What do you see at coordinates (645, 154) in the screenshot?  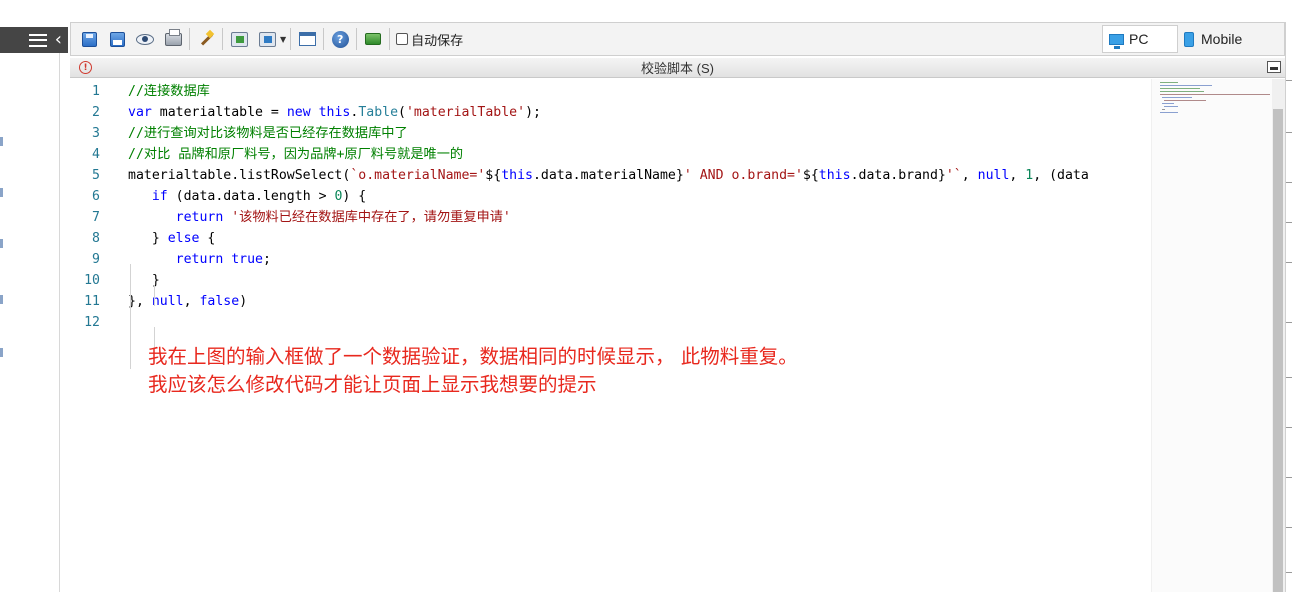 I see `code-line: 4 //对比 品牌和原厂料号，因为品牌+原厂料号就是唯一的` at bounding box center [645, 154].